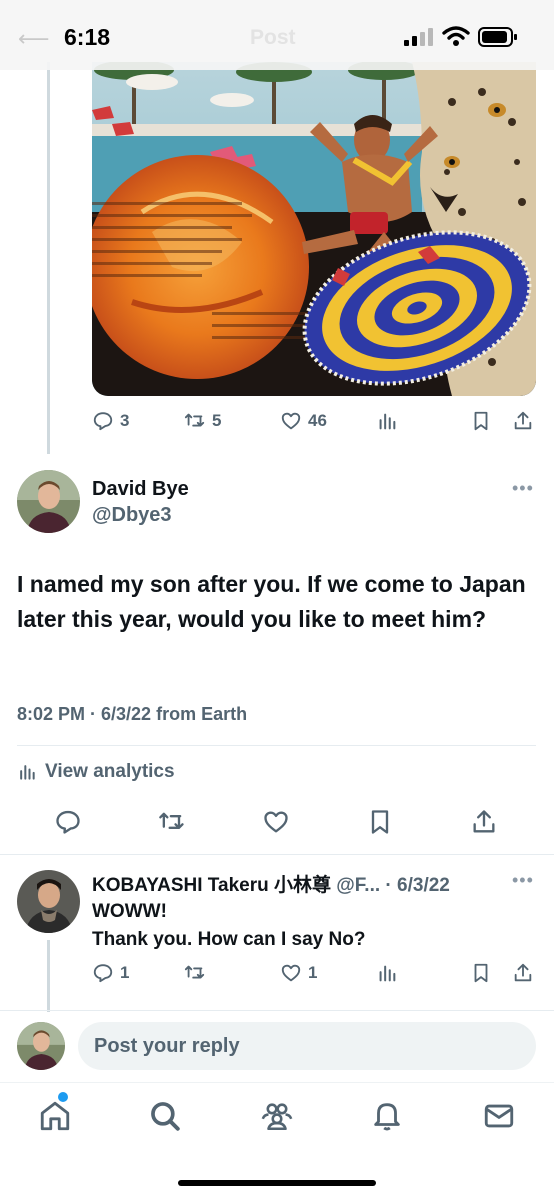 This screenshot has width=554, height=1200. I want to click on notifications-icon, so click(387, 1117).